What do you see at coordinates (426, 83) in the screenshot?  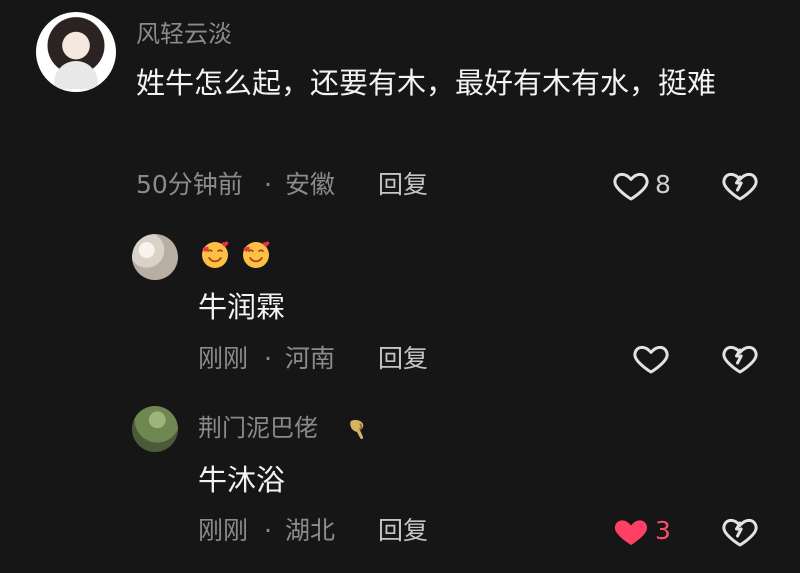 I see `comment-text: 姓牛怎么起，还要有木，最好有木有水，挺难` at bounding box center [426, 83].